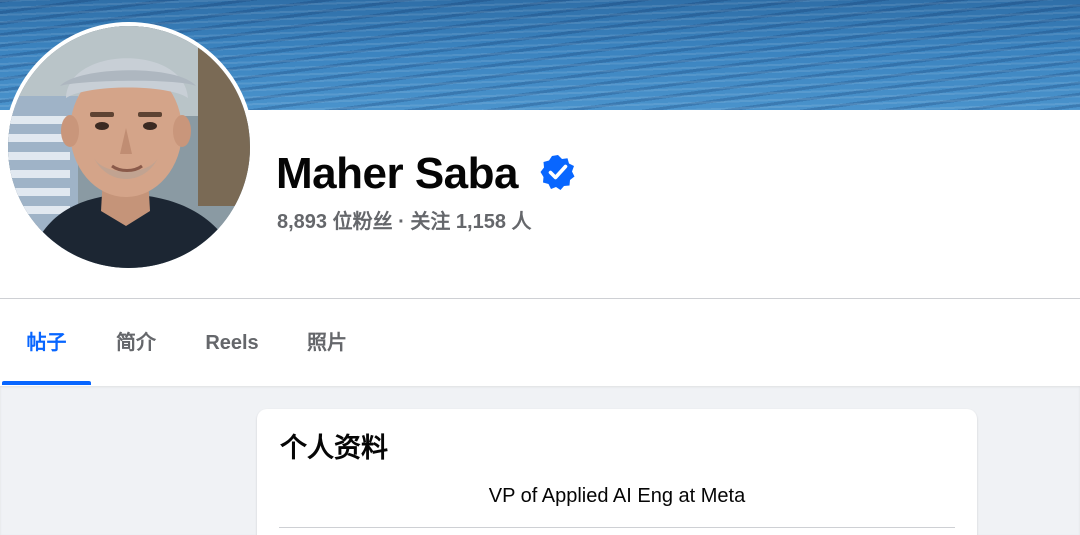  Describe the element at coordinates (46, 383) in the screenshot. I see `active-tab-indicator` at that location.